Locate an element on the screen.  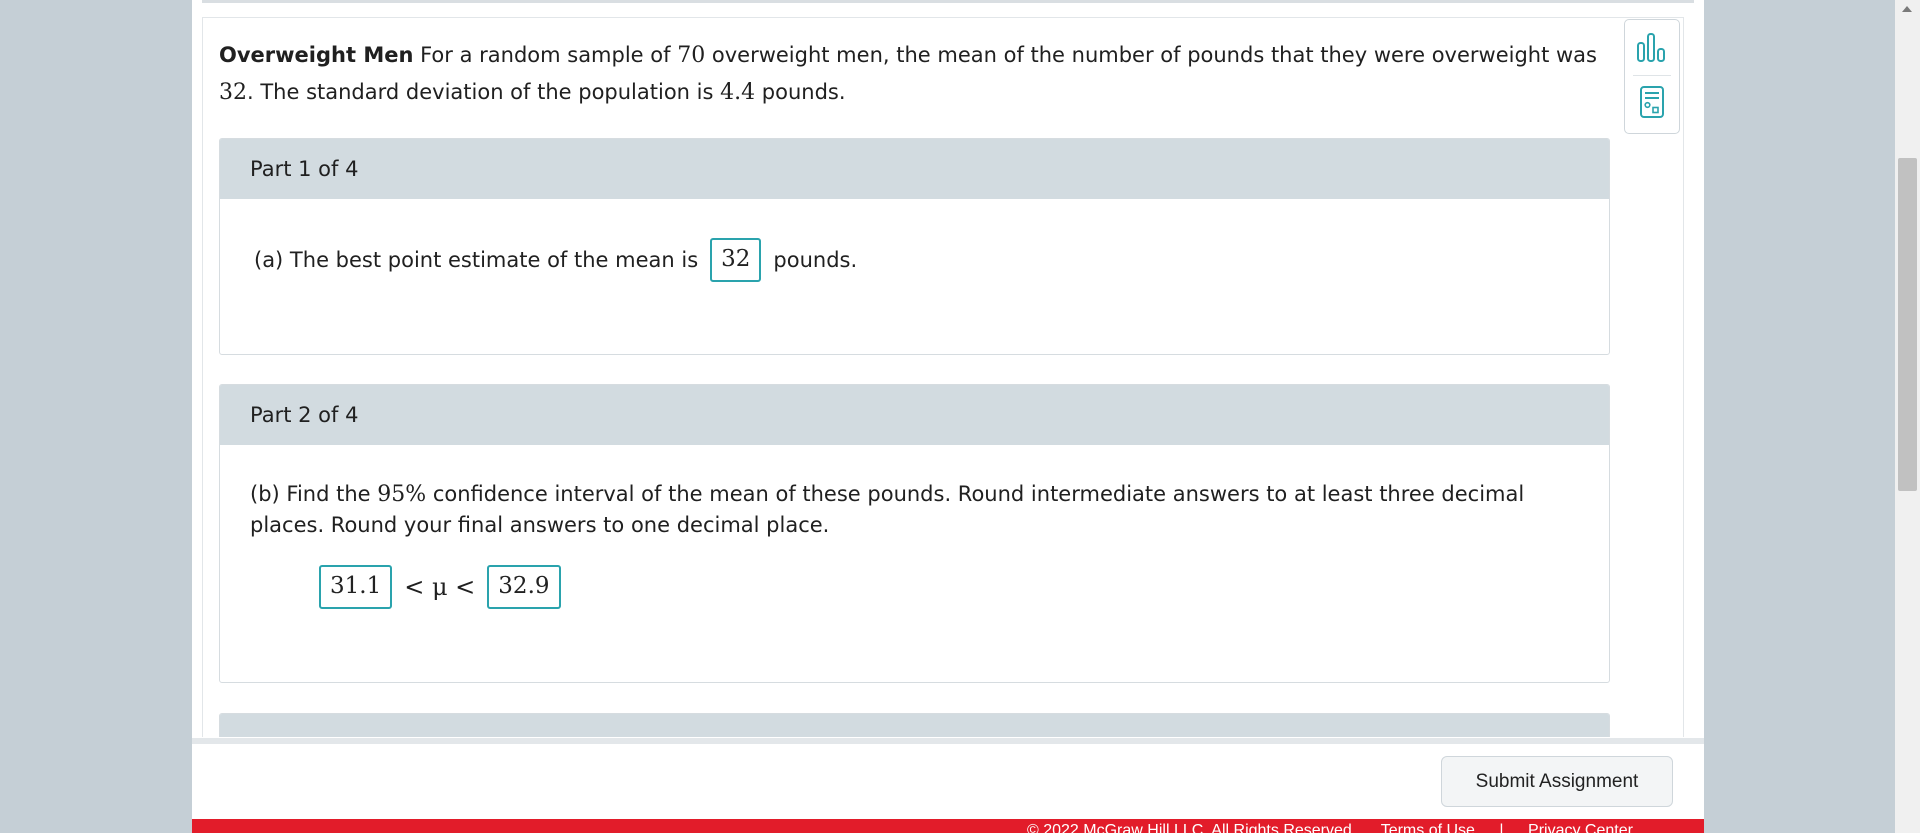
tools-panel is located at coordinates (1652, 76).